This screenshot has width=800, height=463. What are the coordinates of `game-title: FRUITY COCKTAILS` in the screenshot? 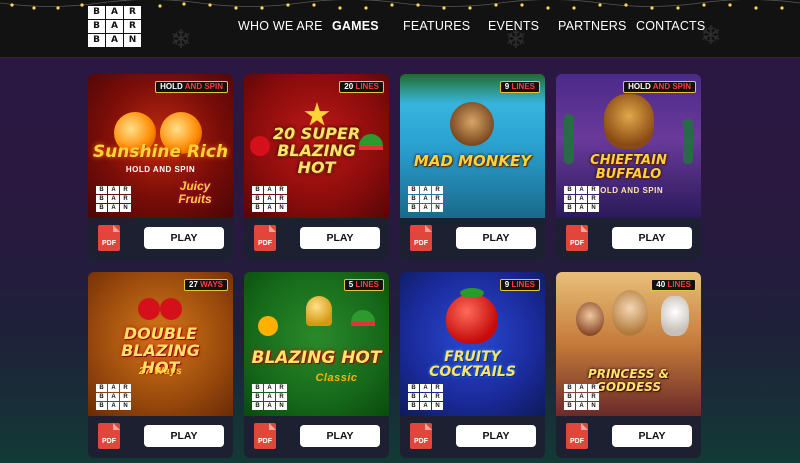 It's located at (472, 364).